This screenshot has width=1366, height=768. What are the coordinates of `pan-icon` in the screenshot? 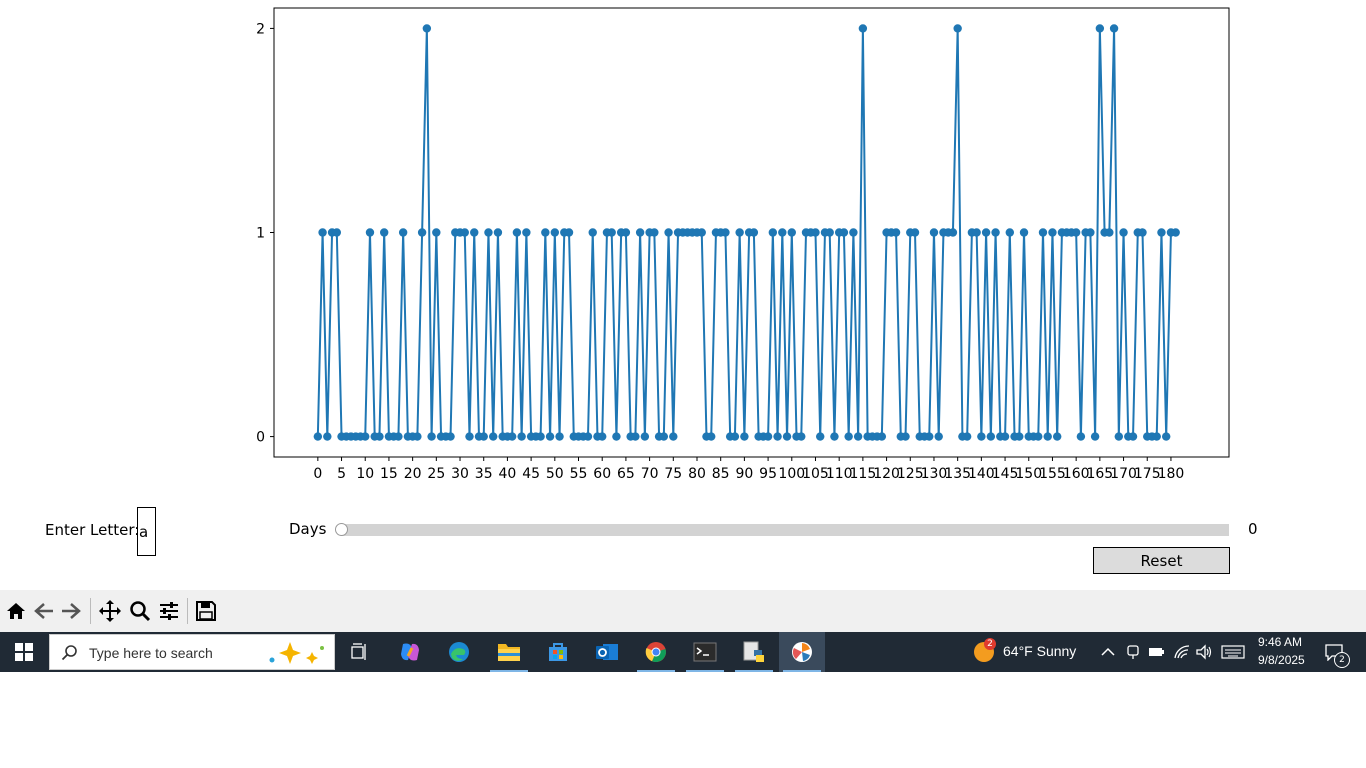 It's located at (110, 611).